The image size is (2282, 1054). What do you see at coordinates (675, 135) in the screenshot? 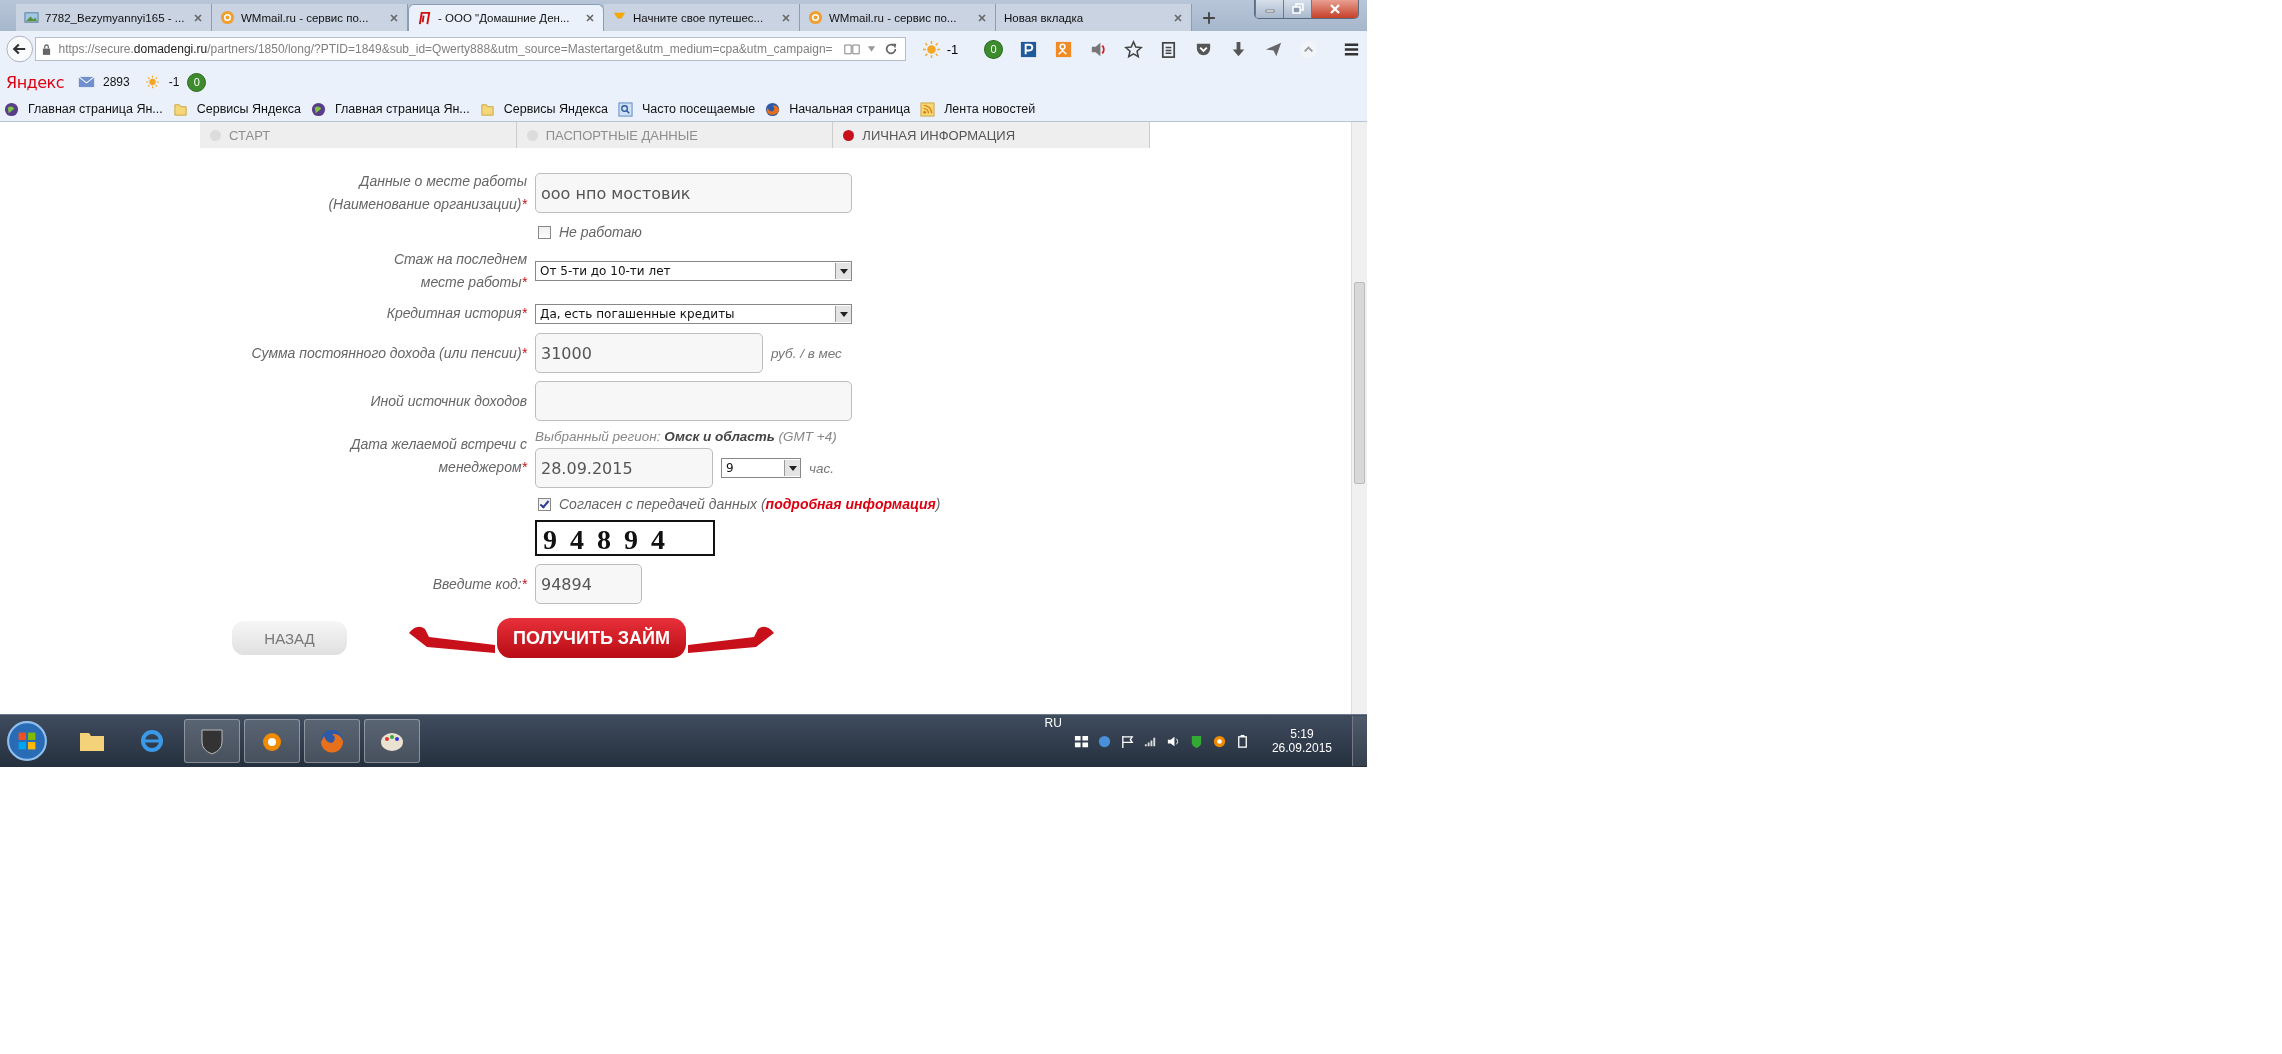
I see `step: ПАСПОРТНЫЕ ДАННЫЕ` at bounding box center [675, 135].